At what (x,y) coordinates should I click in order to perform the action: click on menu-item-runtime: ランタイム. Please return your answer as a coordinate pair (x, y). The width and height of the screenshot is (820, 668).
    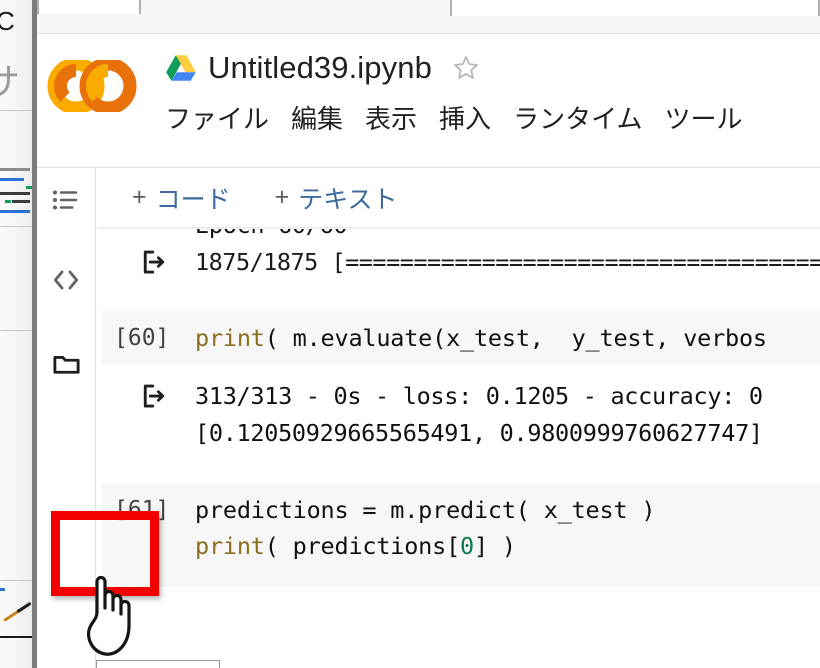
    Looking at the image, I should click on (577, 117).